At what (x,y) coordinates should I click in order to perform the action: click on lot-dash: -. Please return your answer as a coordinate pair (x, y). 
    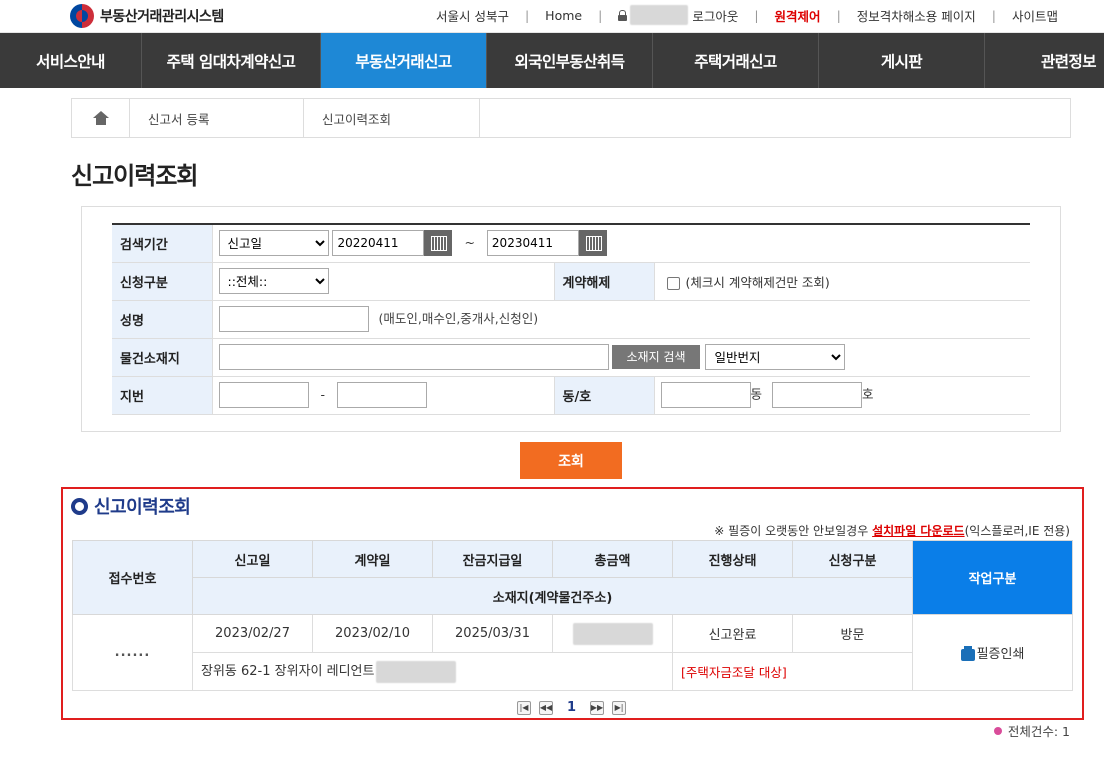
    Looking at the image, I should click on (322, 394).